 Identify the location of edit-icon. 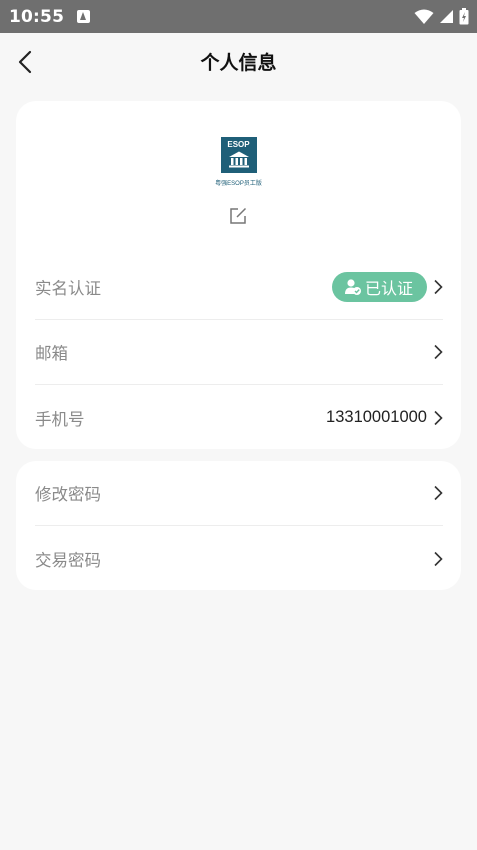
(238, 216).